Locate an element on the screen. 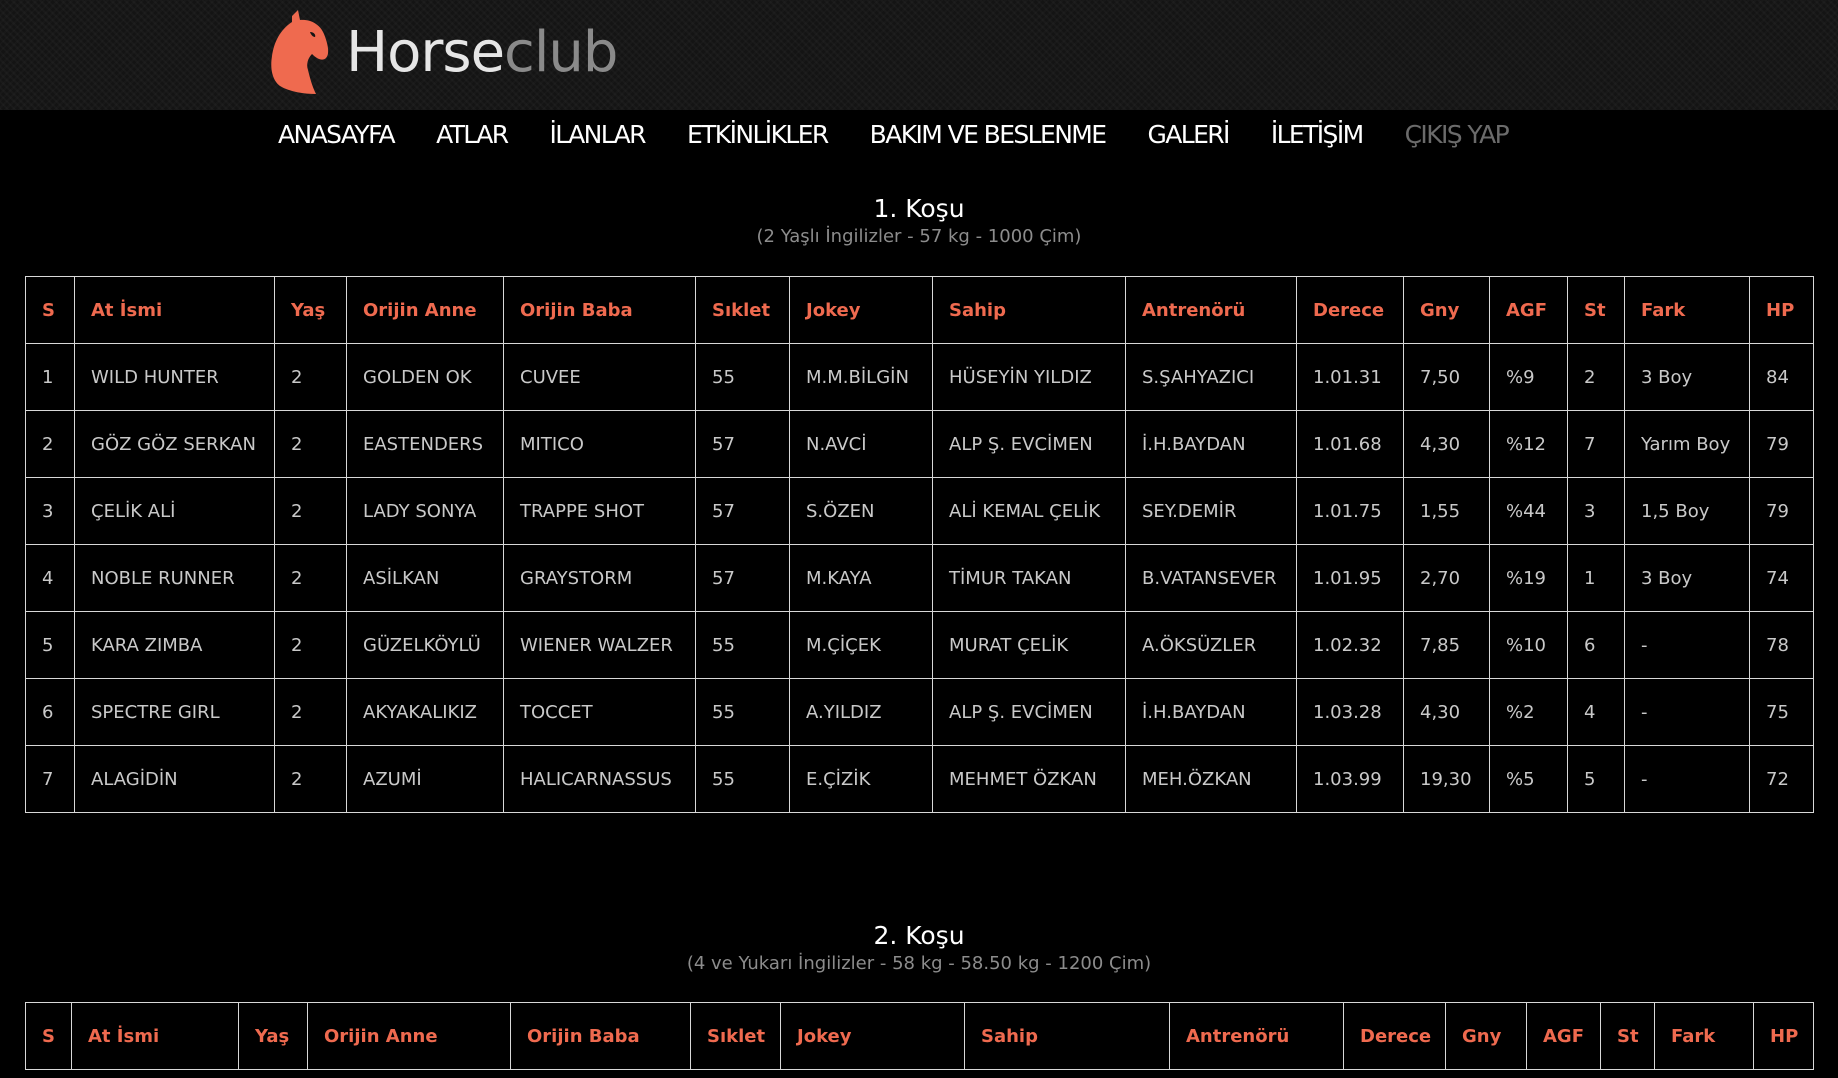 This screenshot has height=1078, width=1838. table-cell: S.ÖZEN is located at coordinates (861, 511).